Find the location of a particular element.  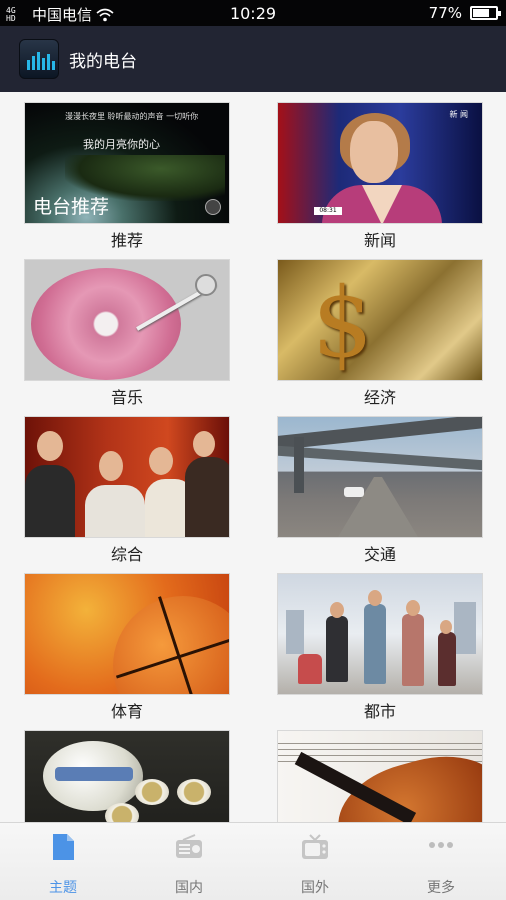

battery-fill is located at coordinates (481, 13).